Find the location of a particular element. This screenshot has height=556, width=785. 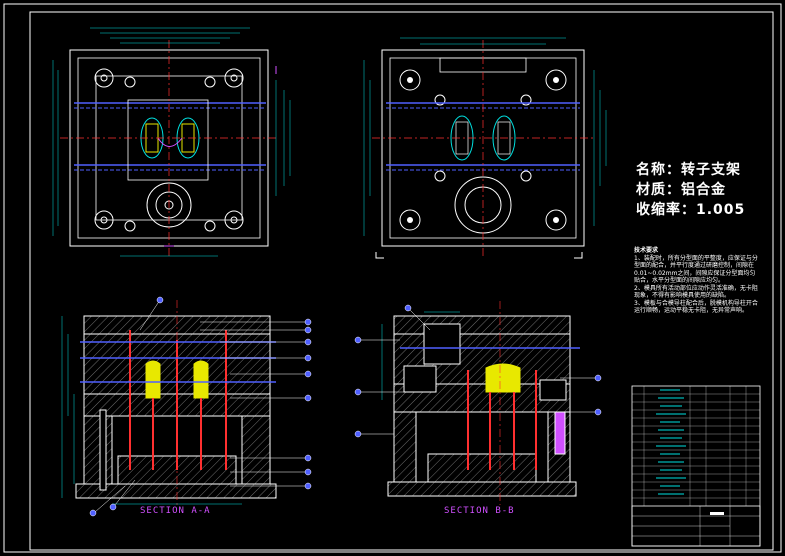

shrink-value: 1.005 is located at coordinates (721, 210).